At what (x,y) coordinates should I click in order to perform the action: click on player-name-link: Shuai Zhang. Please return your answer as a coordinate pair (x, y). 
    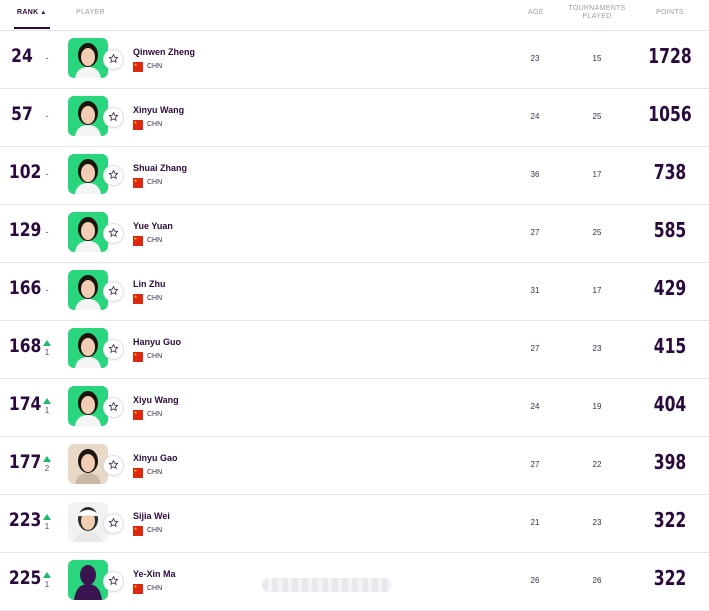
    Looking at the image, I should click on (160, 168).